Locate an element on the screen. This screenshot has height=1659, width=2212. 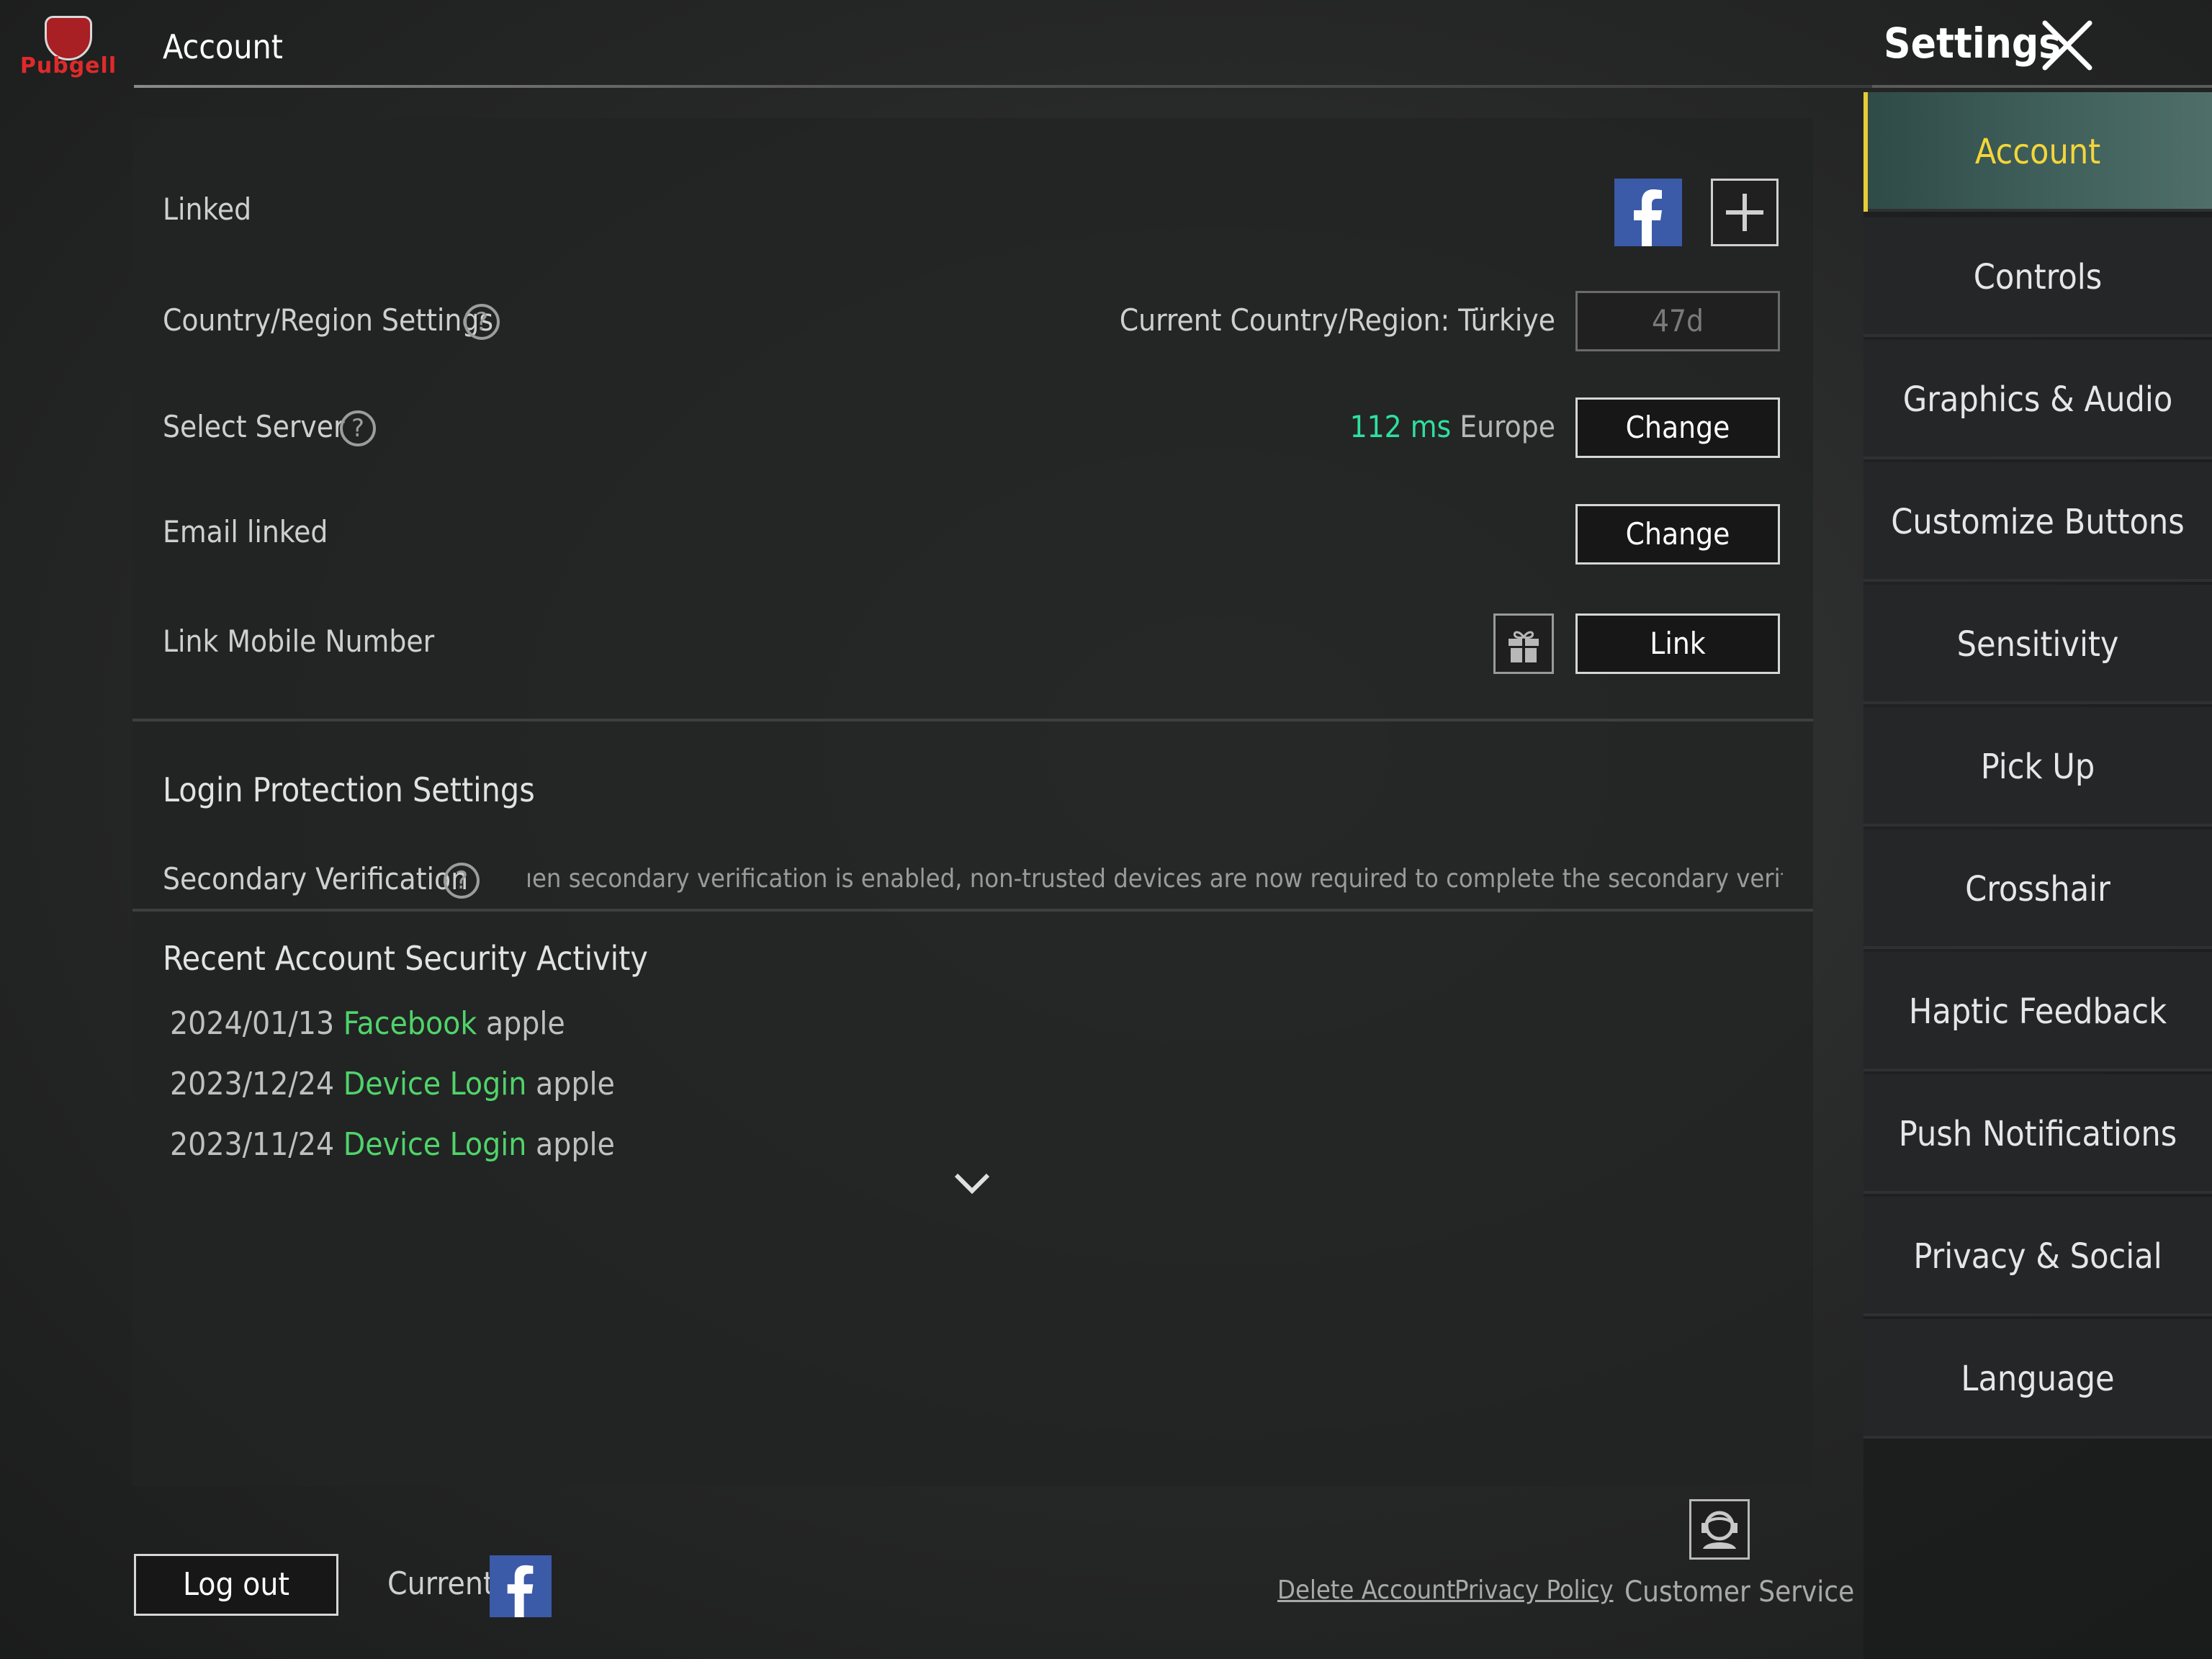
server-status: 112 ms Europe is located at coordinates (1353, 426).